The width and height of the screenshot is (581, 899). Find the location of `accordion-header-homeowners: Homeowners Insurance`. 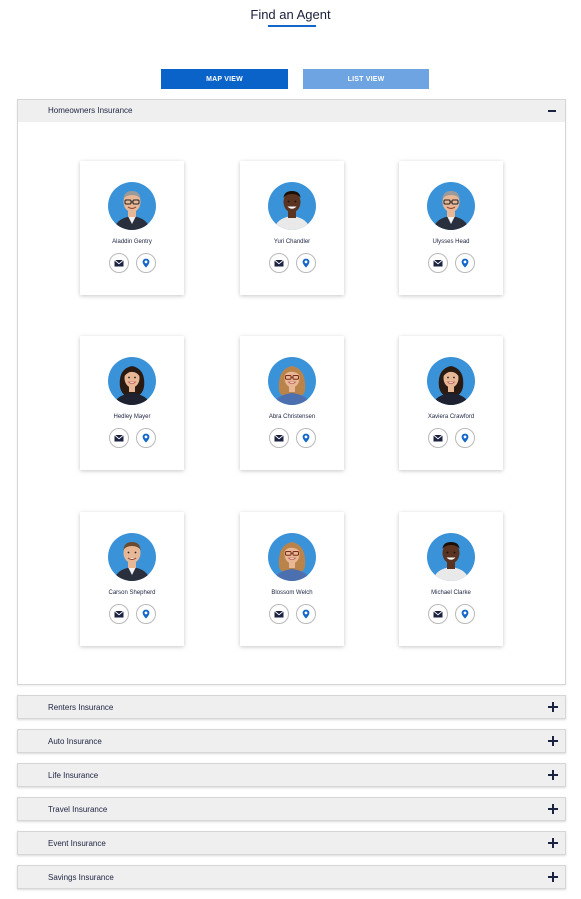

accordion-header-homeowners: Homeowners Insurance is located at coordinates (291, 111).